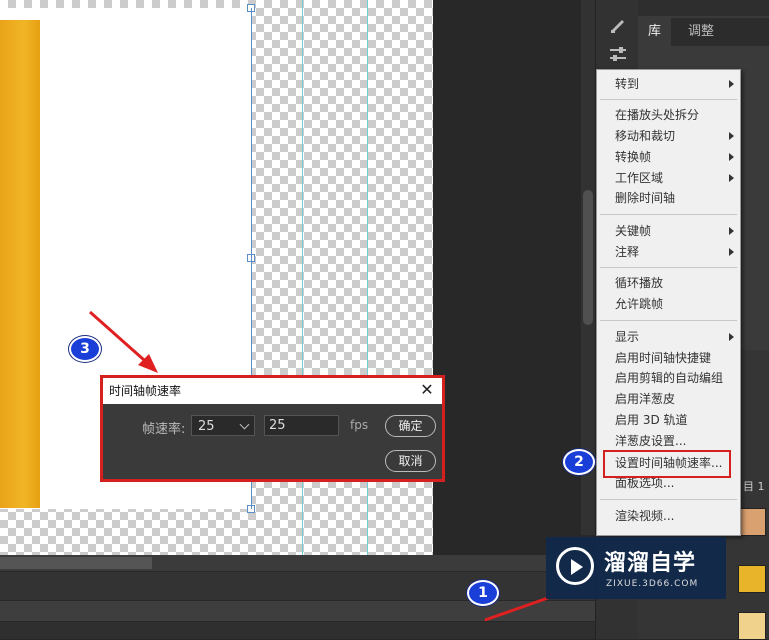 Image resolution: width=769 pixels, height=640 pixels. I want to click on step-badge-1: 1, so click(483, 593).